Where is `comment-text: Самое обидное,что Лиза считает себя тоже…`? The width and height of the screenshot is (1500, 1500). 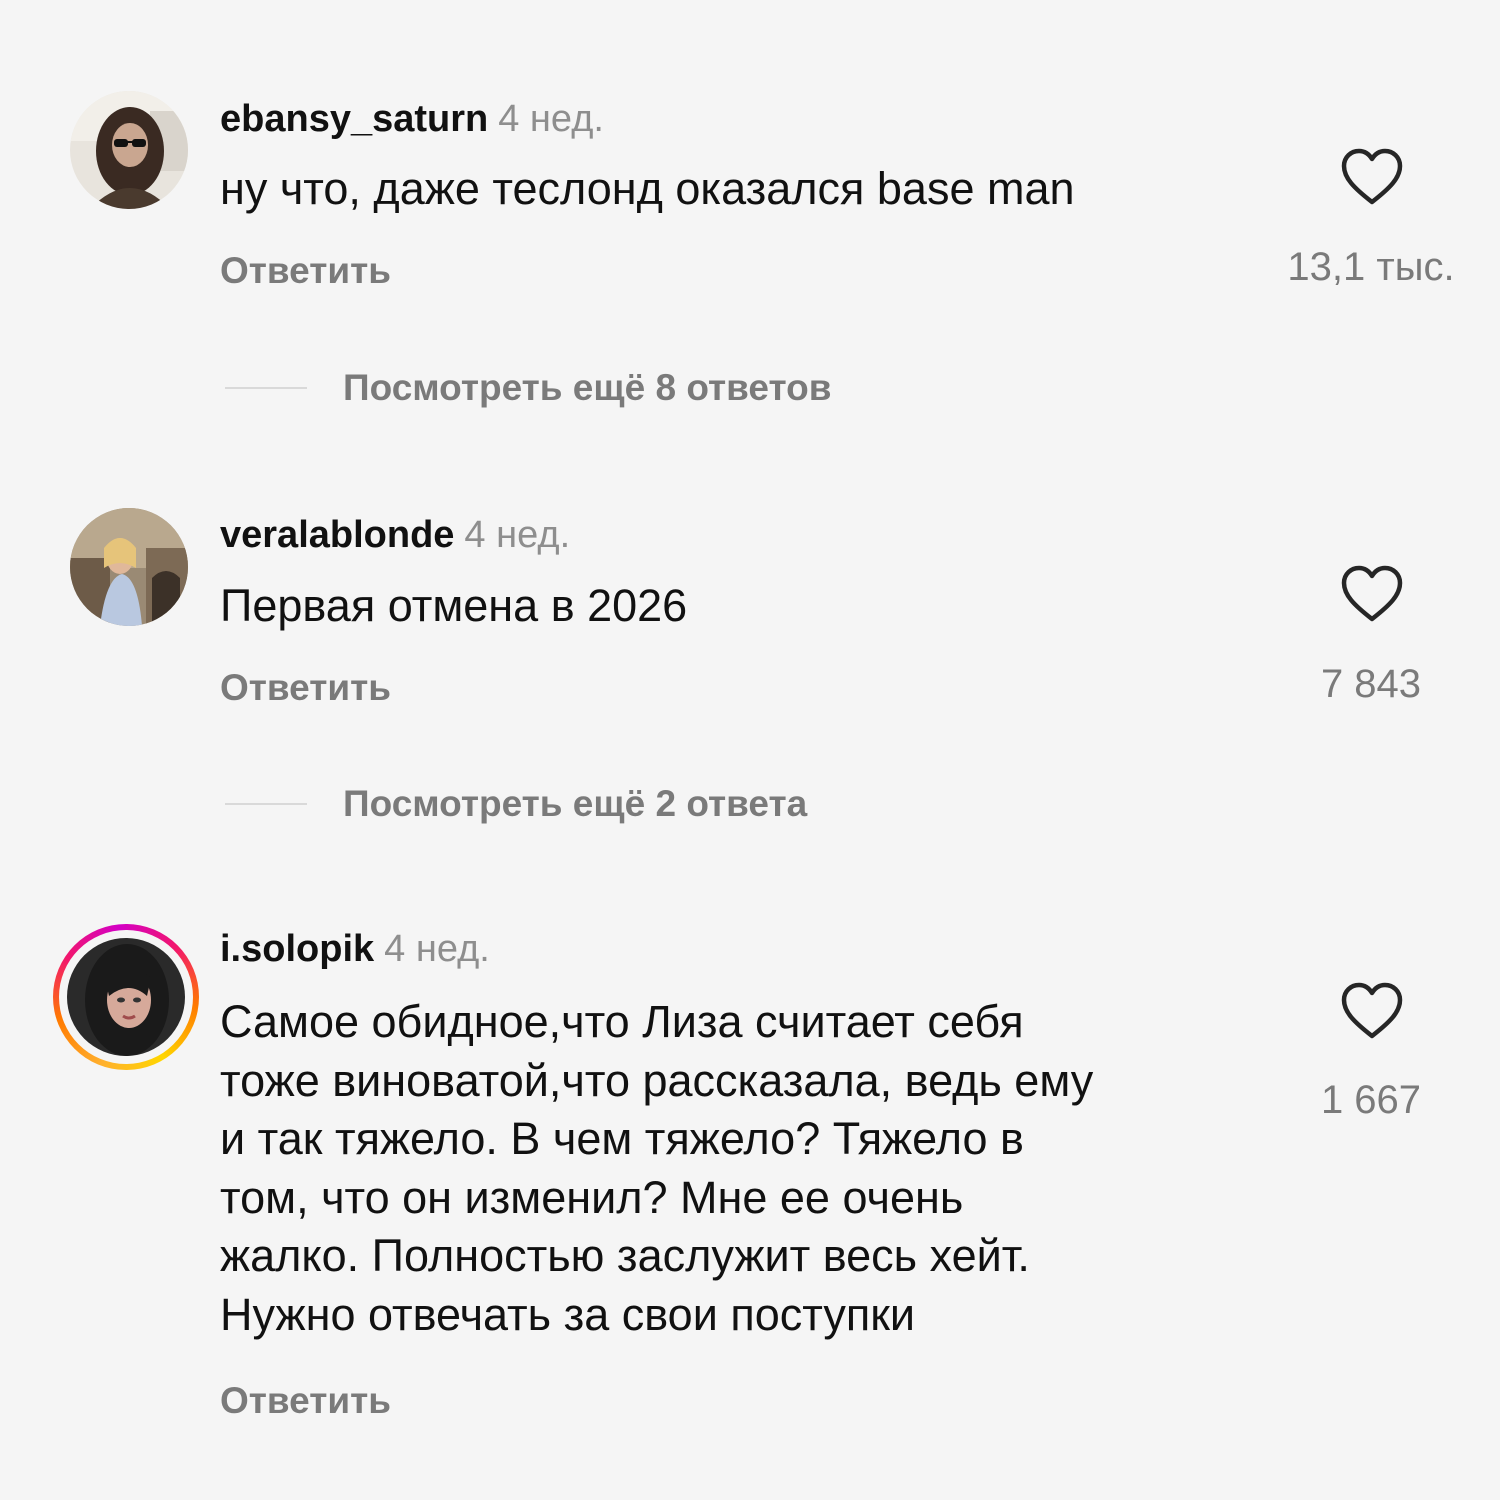
comment-text: Самое обидное,что Лиза считает себя тоже… is located at coordinates (657, 1168).